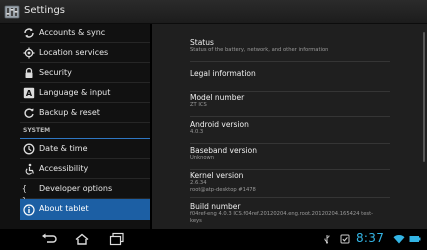 The image size is (427, 250). What do you see at coordinates (217, 175) in the screenshot?
I see `kernel-version-title: Kernel version` at bounding box center [217, 175].